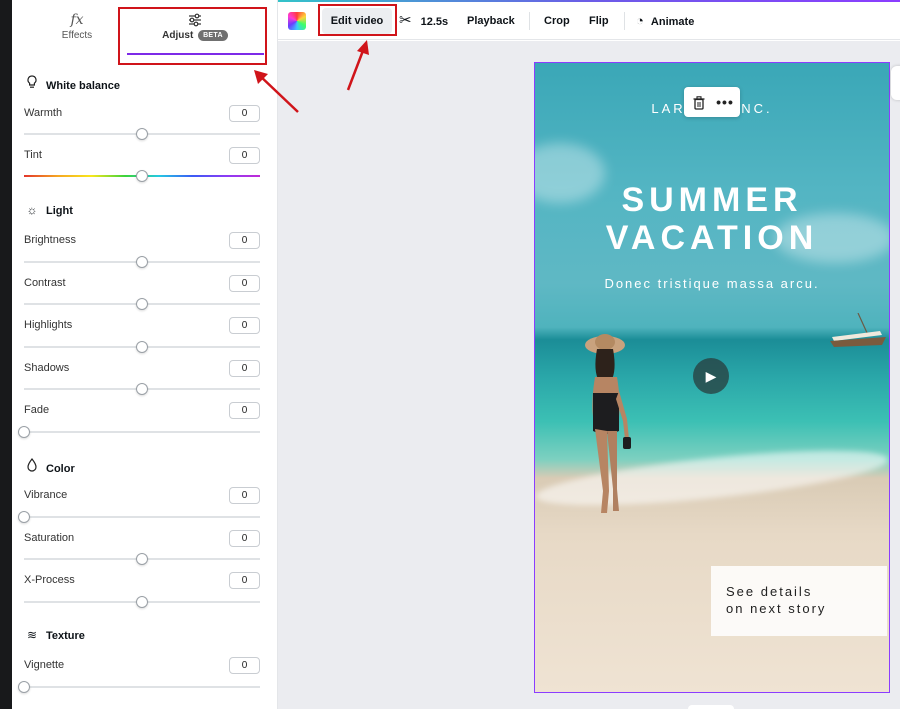 The width and height of the screenshot is (900, 709). Describe the element at coordinates (142, 687) in the screenshot. I see `vignette-slider` at that location.